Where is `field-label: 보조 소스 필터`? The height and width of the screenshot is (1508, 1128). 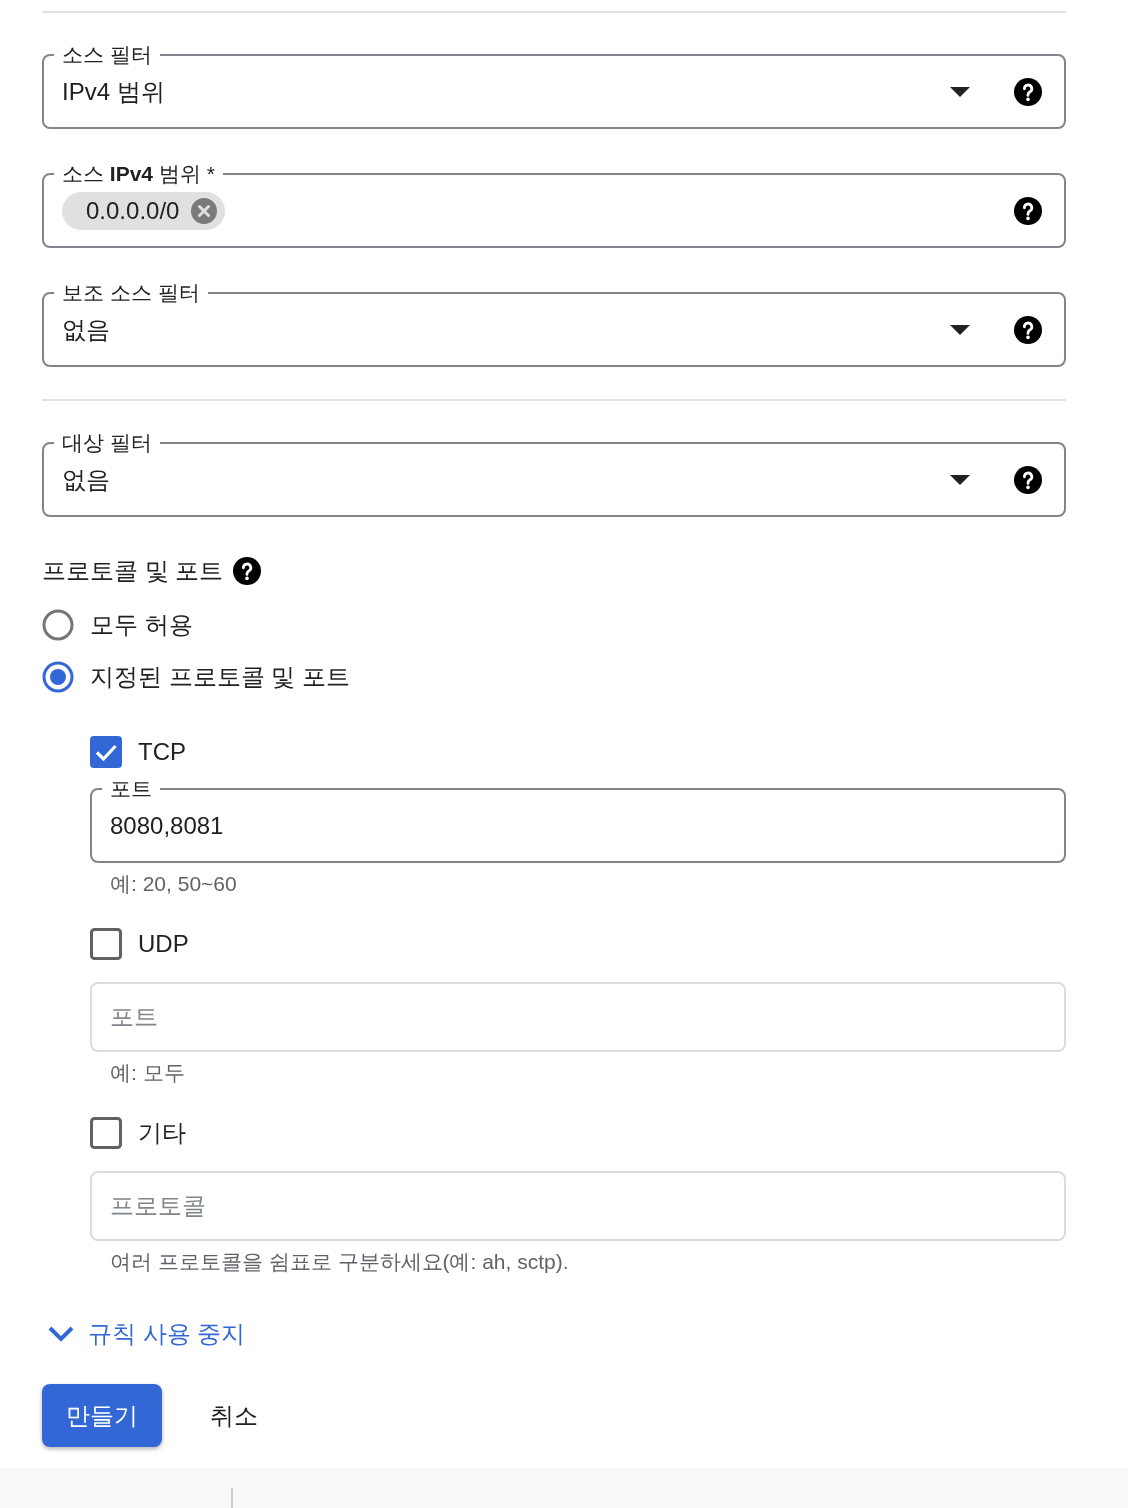 field-label: 보조 소스 필터 is located at coordinates (131, 293).